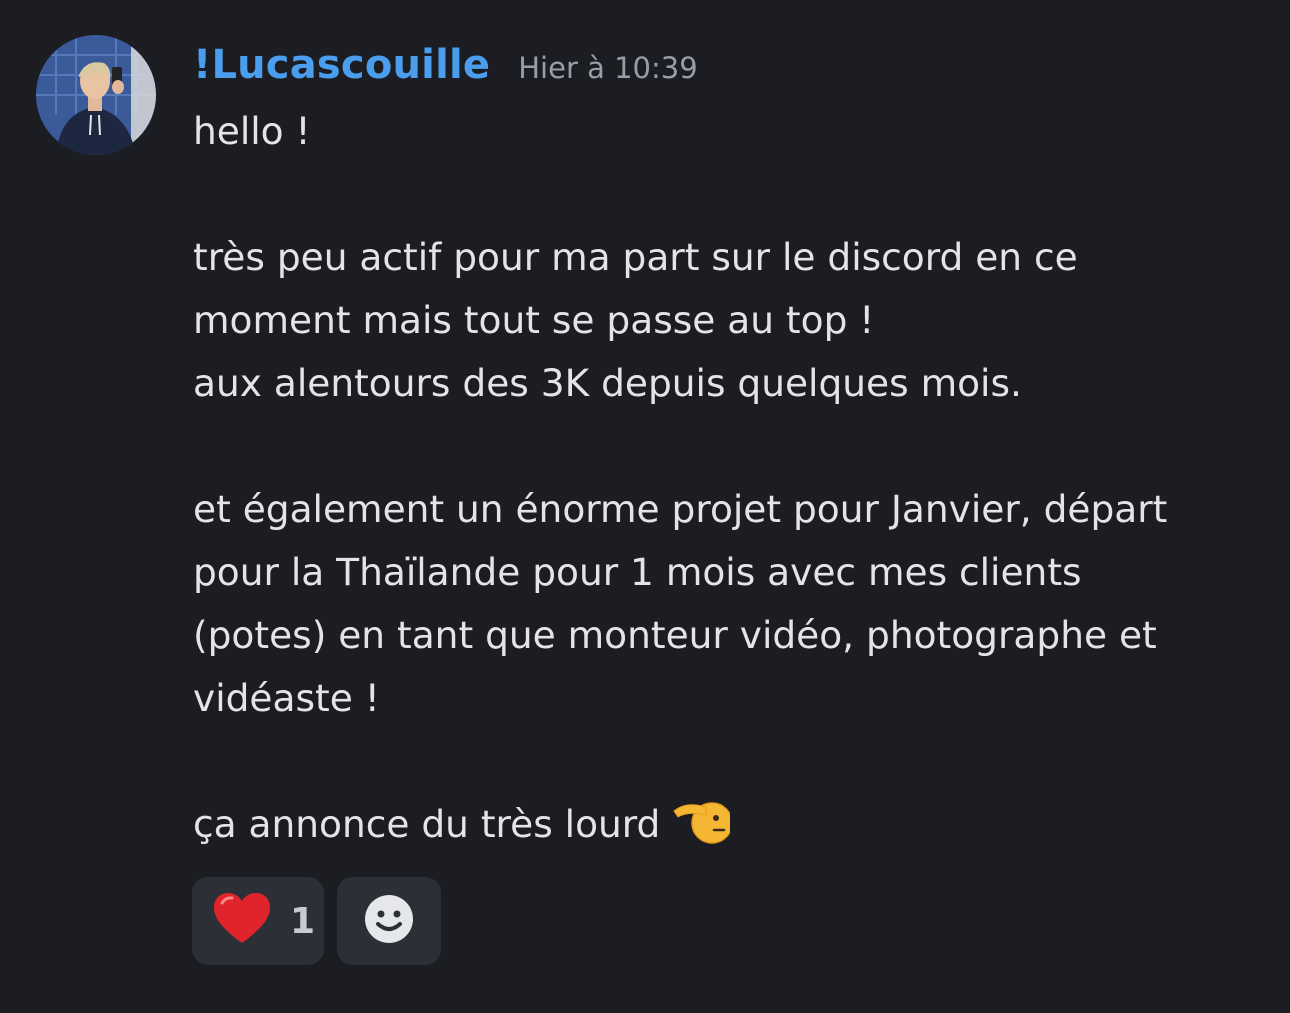  I want to click on reaction-count: 1, so click(303, 921).